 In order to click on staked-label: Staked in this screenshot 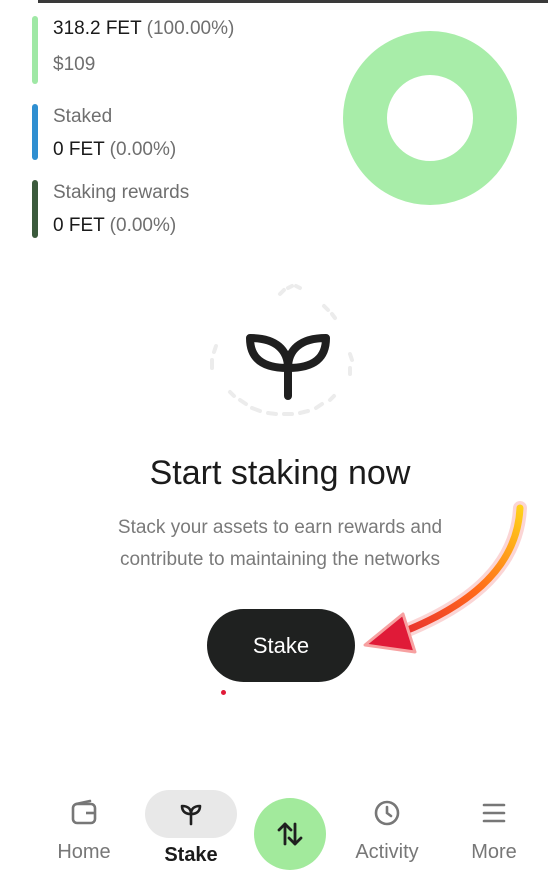, I will do `click(83, 116)`.